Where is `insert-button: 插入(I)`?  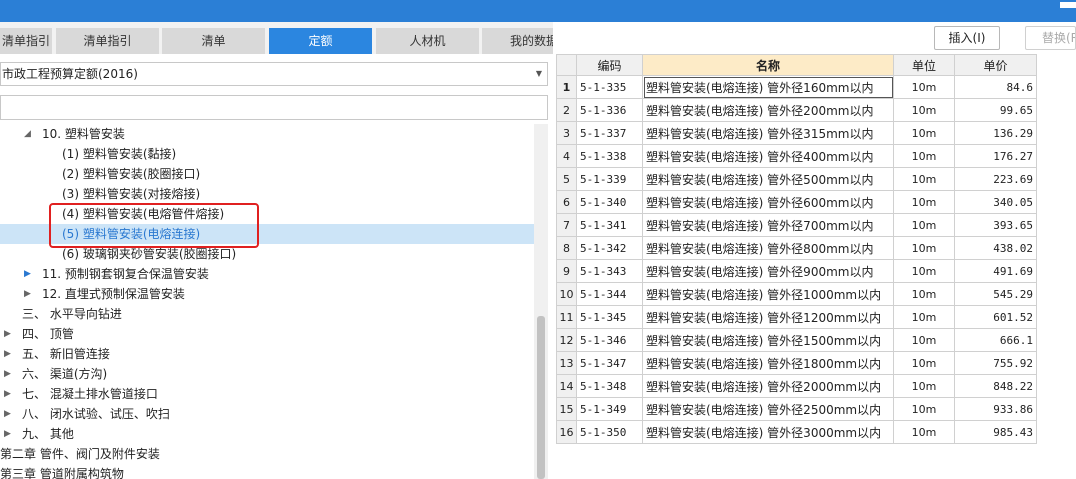 insert-button: 插入(I) is located at coordinates (967, 38).